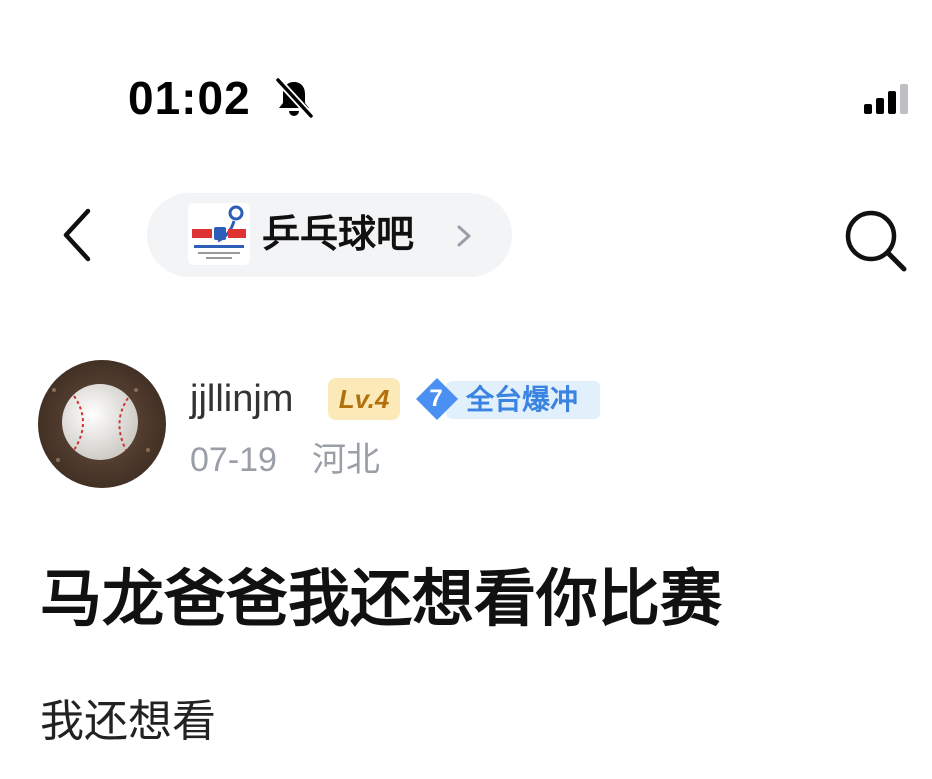  I want to click on back-button, so click(78, 235).